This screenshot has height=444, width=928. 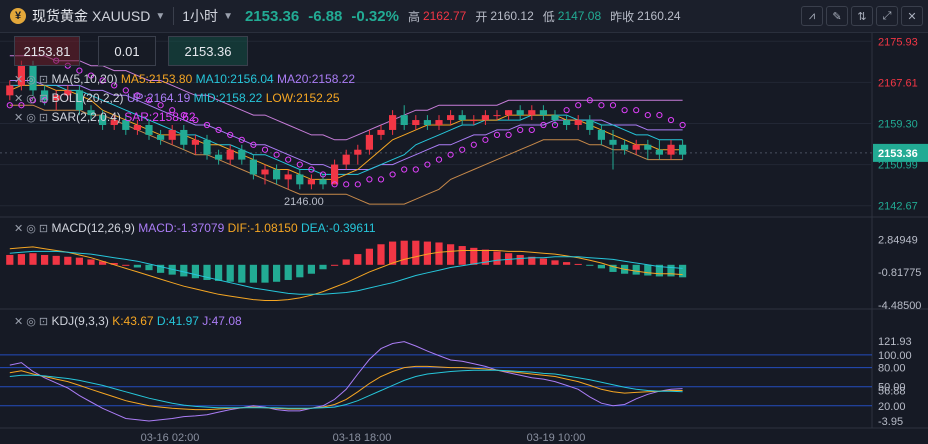 What do you see at coordinates (181, 228) in the screenshot?
I see `macd-value: MACD:-1.37079` at bounding box center [181, 228].